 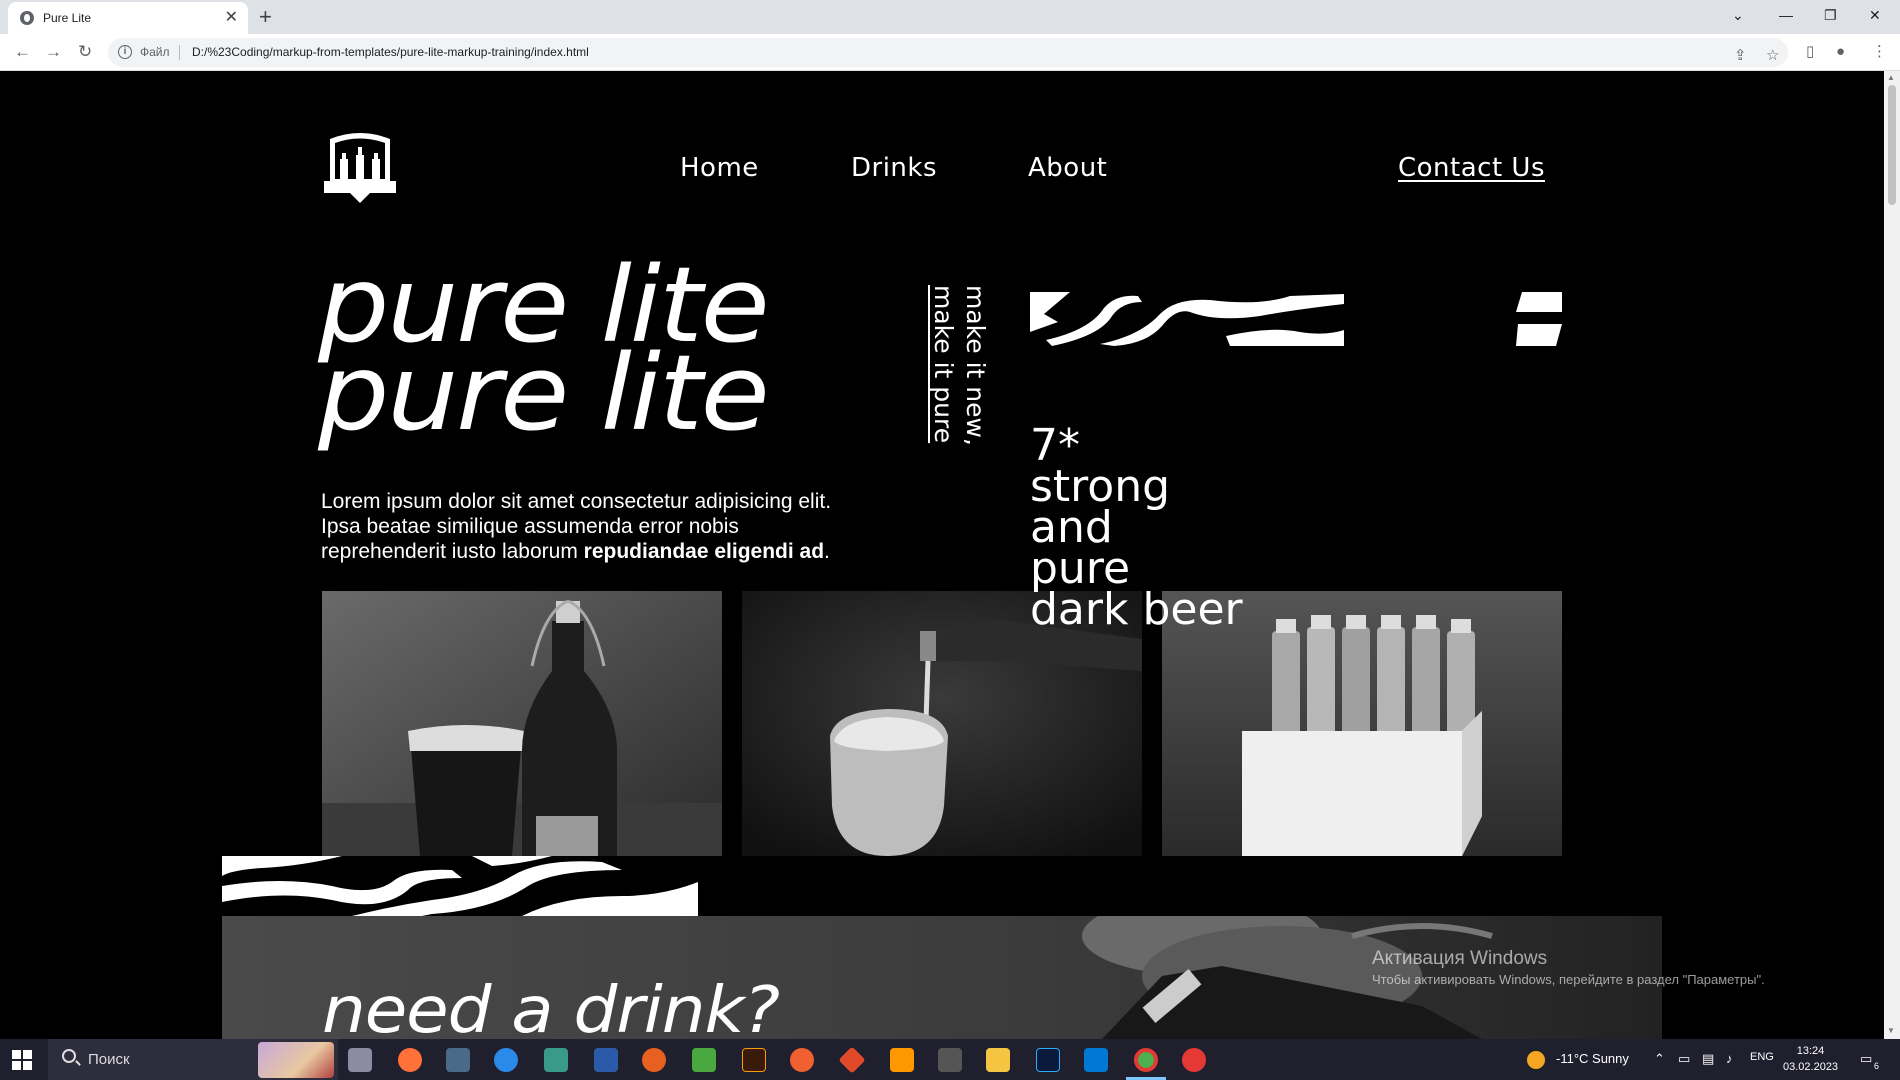 I want to click on language-indicator: ENG, so click(x=1762, y=1057).